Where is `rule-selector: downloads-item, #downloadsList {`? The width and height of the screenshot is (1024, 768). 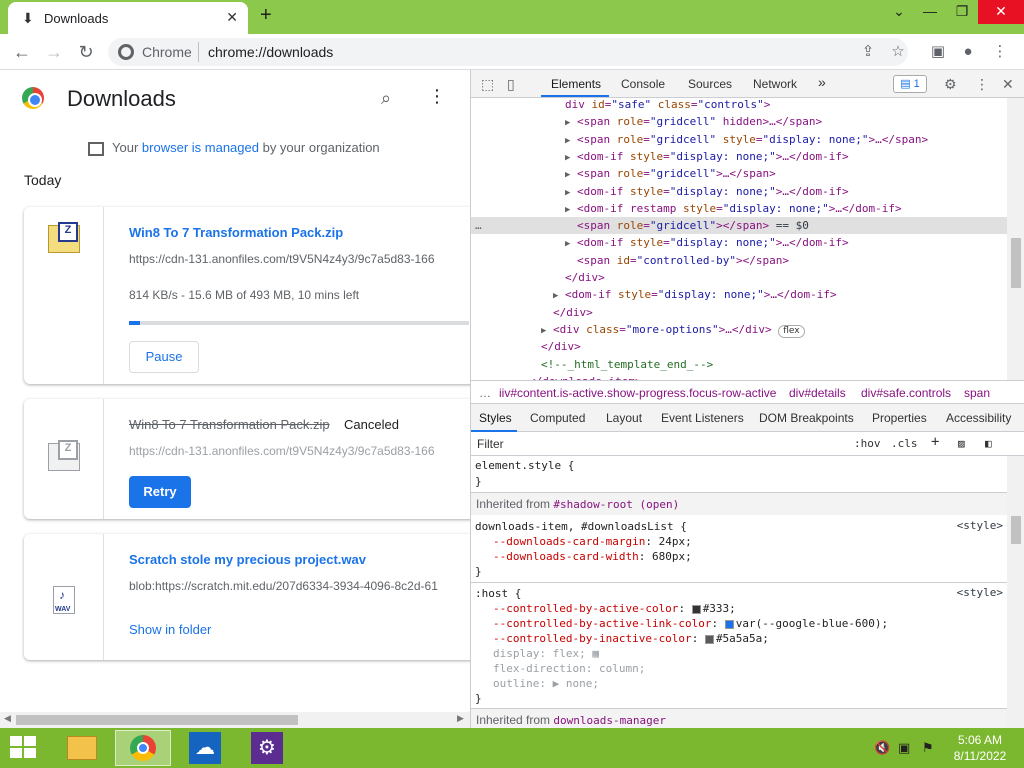 rule-selector: downloads-item, #downloadsList { is located at coordinates (741, 526).